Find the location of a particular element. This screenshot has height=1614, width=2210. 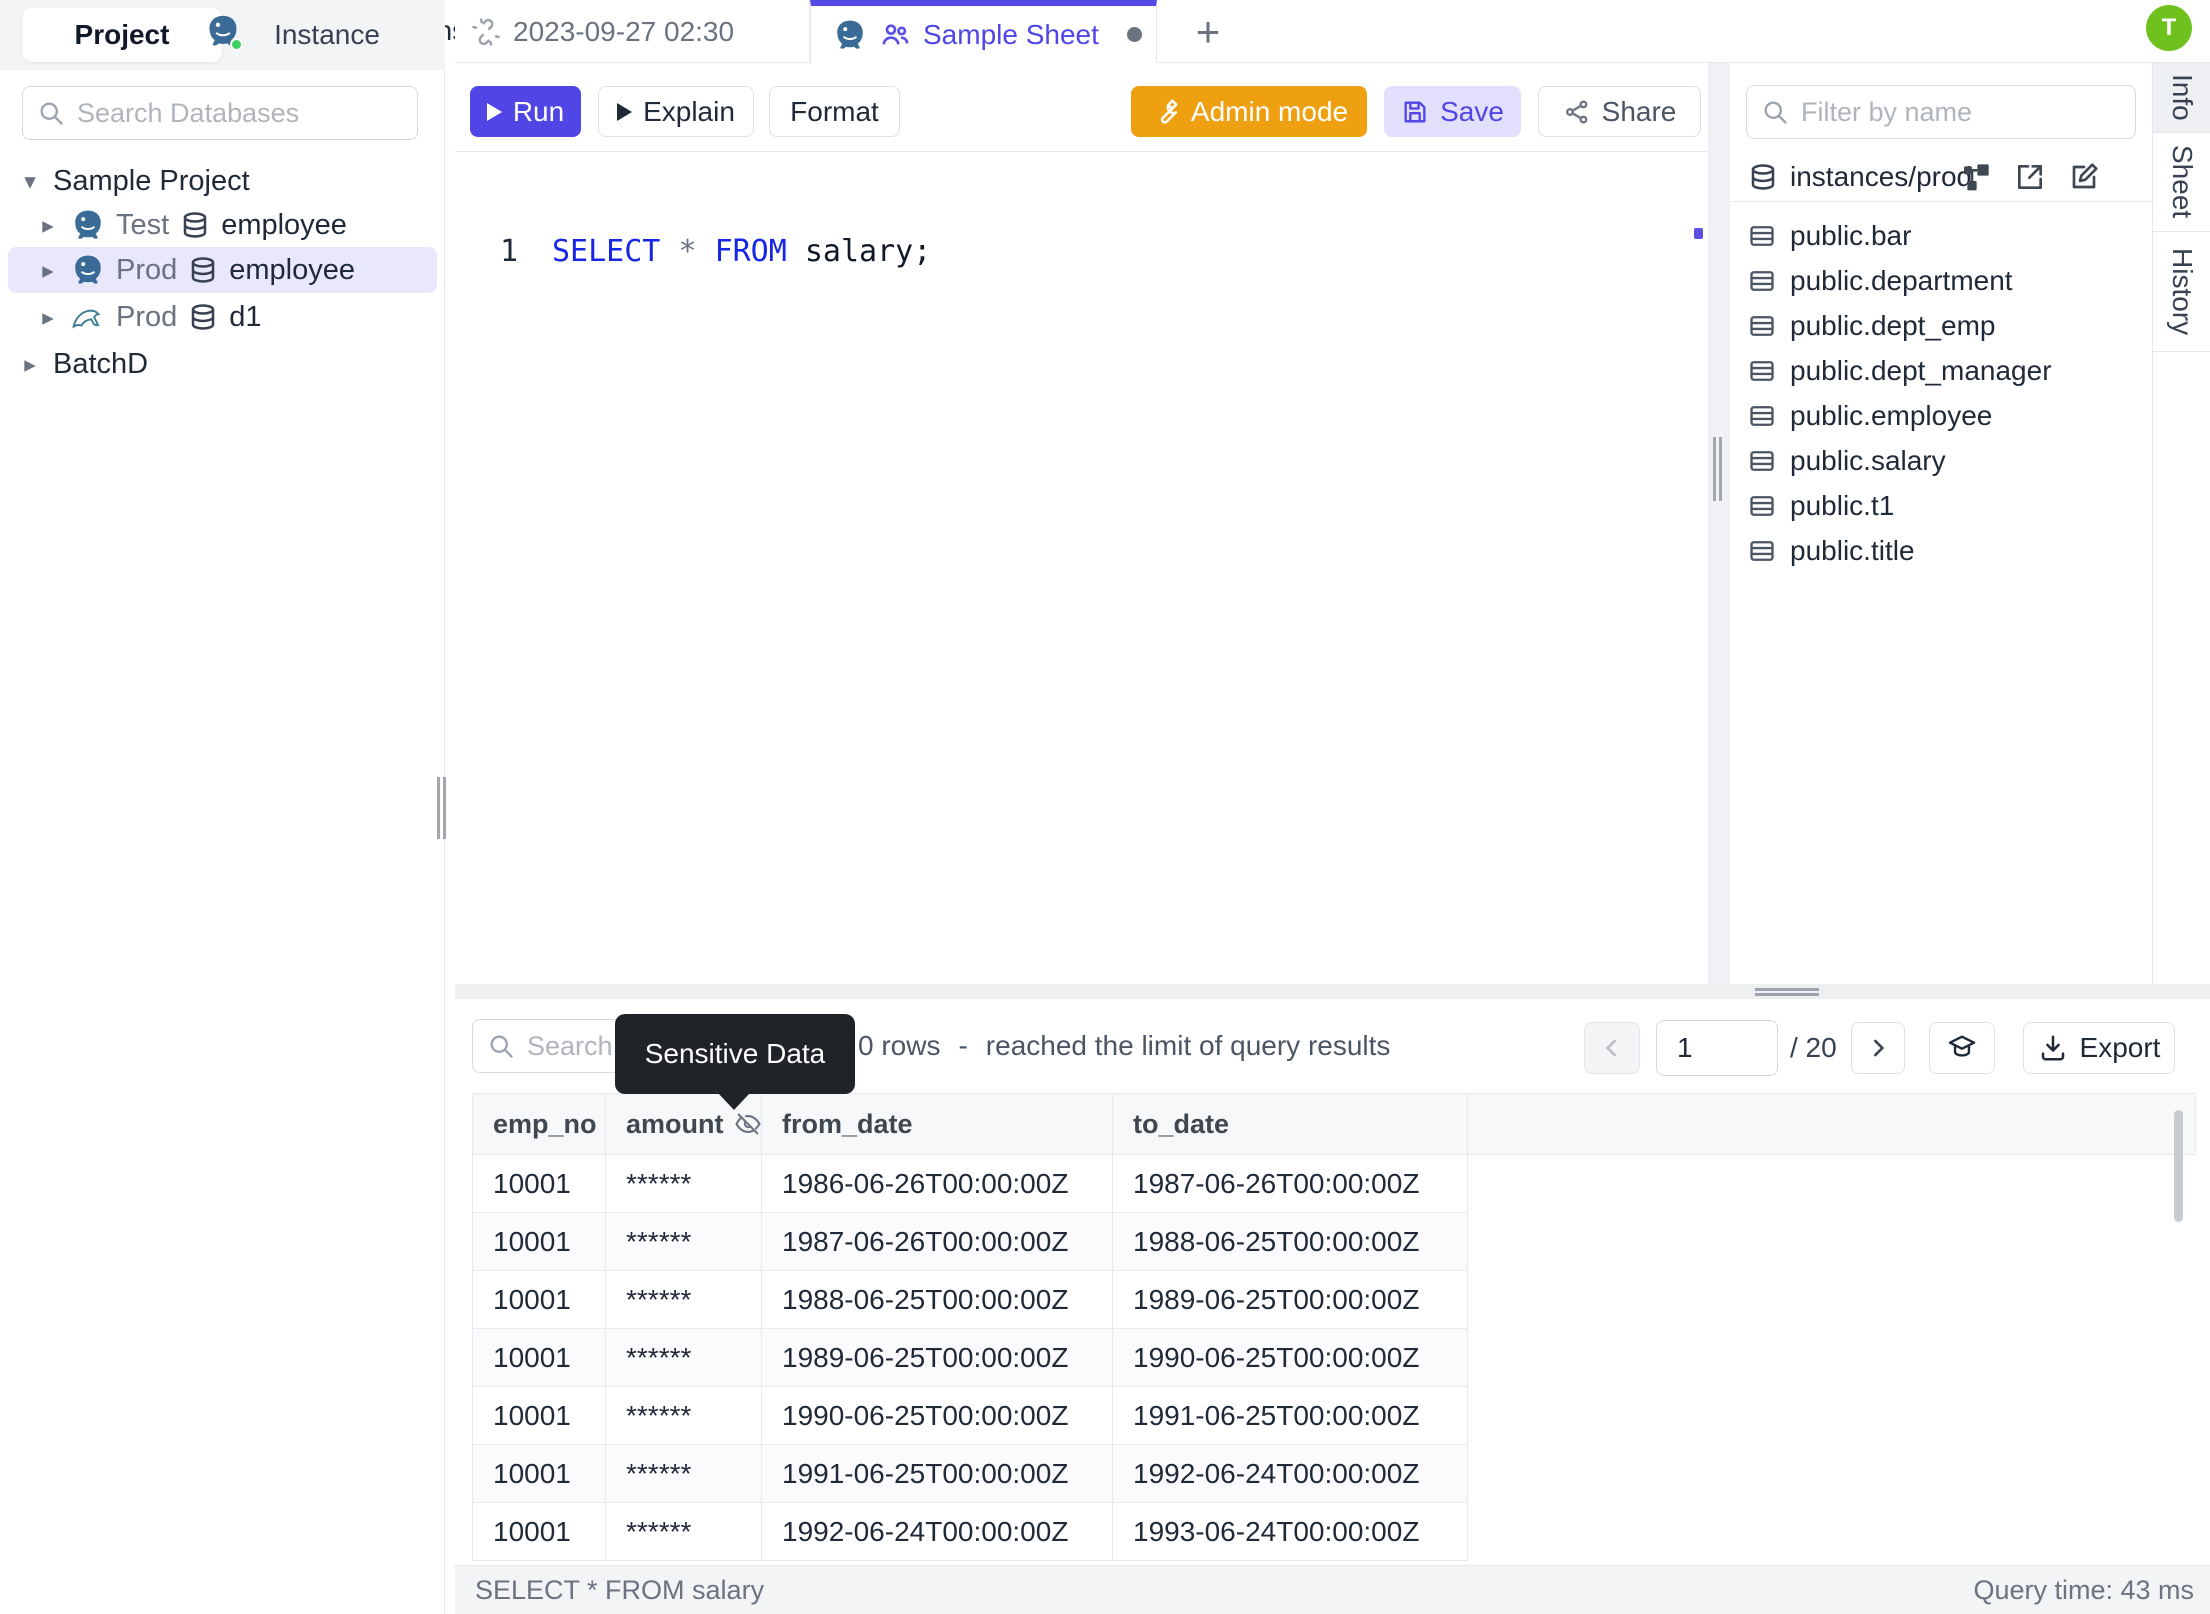

tab-sheet: Sheet is located at coordinates (2181, 182).